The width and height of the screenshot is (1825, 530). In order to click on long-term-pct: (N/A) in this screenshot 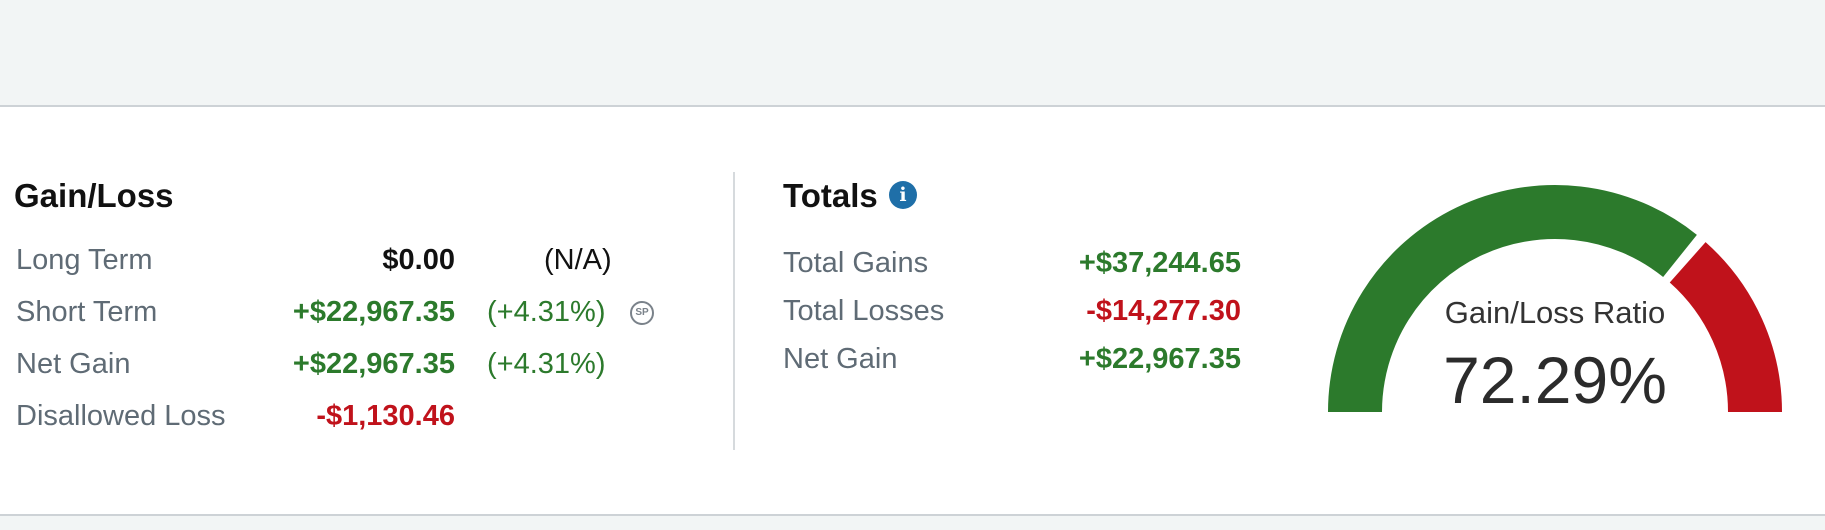, I will do `click(578, 260)`.